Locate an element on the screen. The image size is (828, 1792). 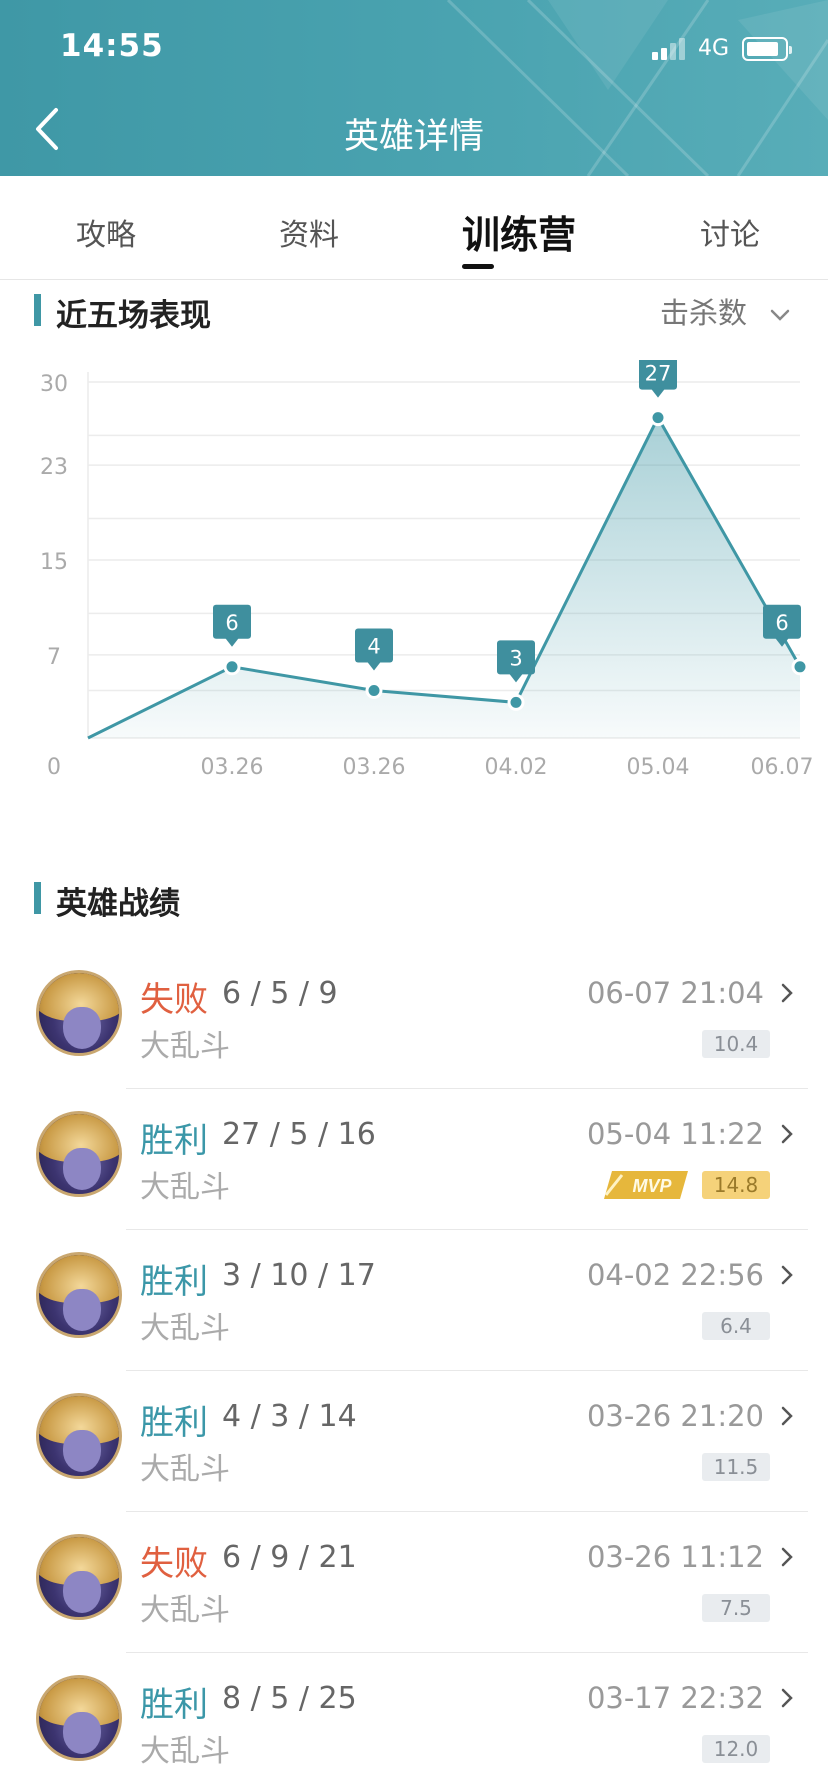
match-score: 12.0 is located at coordinates (736, 1749).